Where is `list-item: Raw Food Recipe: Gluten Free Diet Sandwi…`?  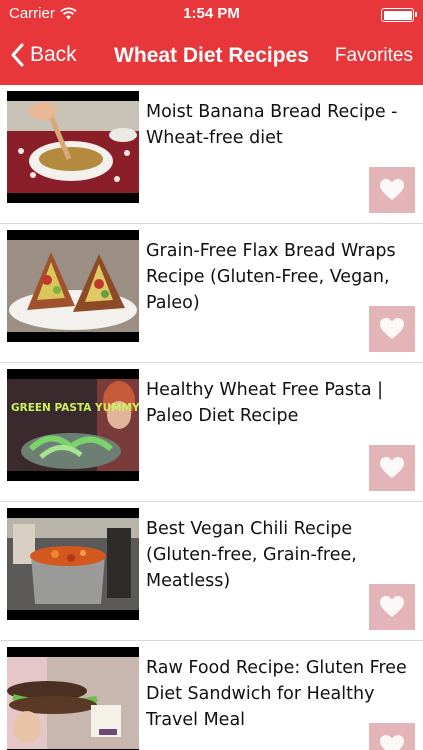
list-item: Raw Food Recipe: Gluten Free Diet Sandwi… is located at coordinates (211, 695).